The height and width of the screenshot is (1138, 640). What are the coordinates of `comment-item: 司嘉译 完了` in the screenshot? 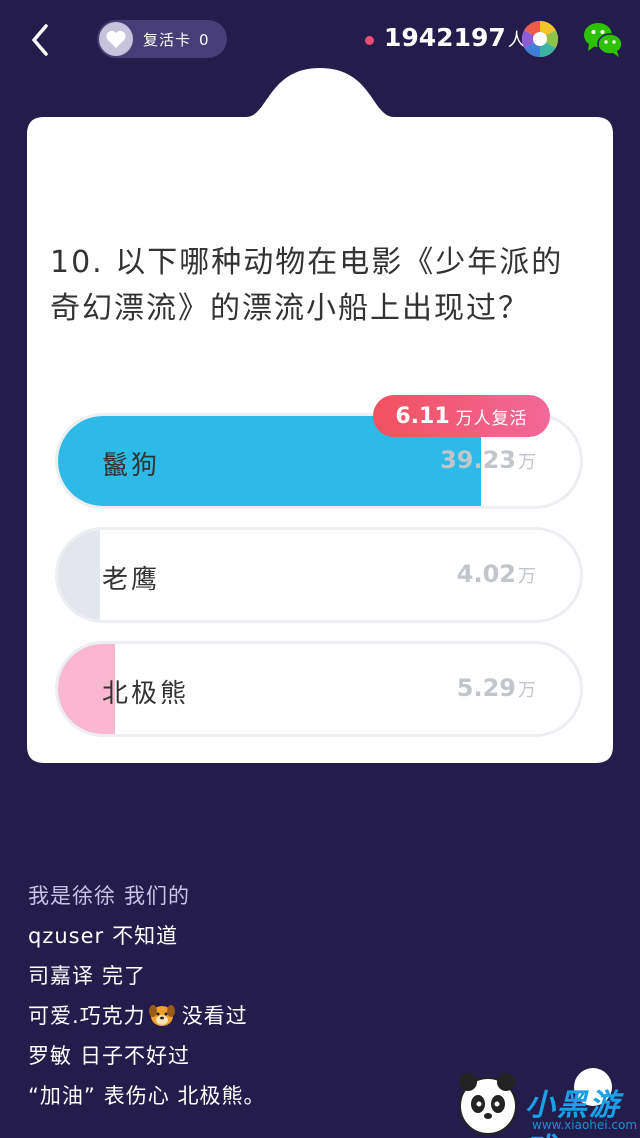 It's located at (238, 980).